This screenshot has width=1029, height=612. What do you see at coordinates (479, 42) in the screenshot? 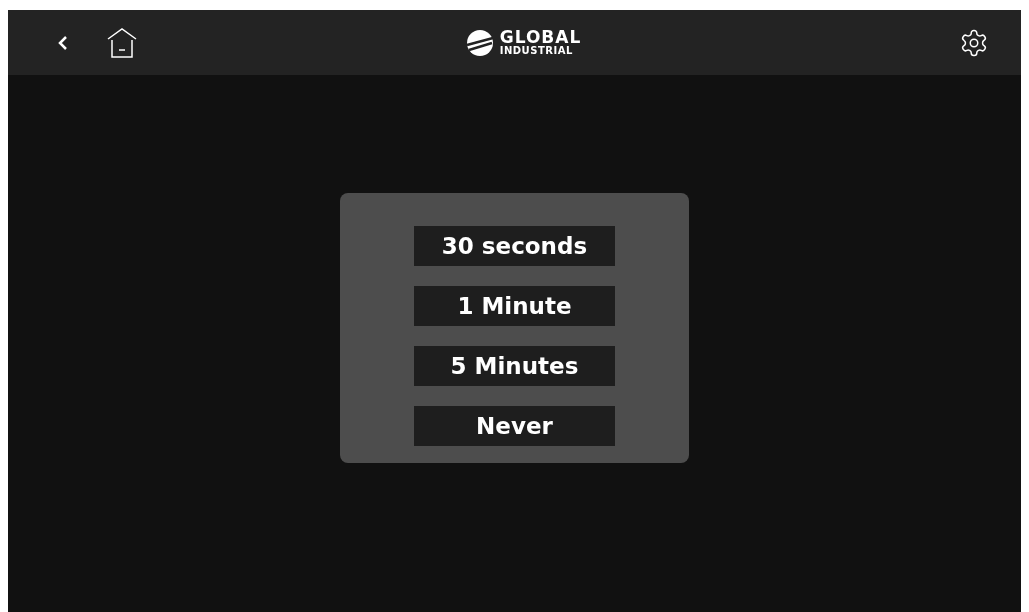
I see `logo-icon` at bounding box center [479, 42].